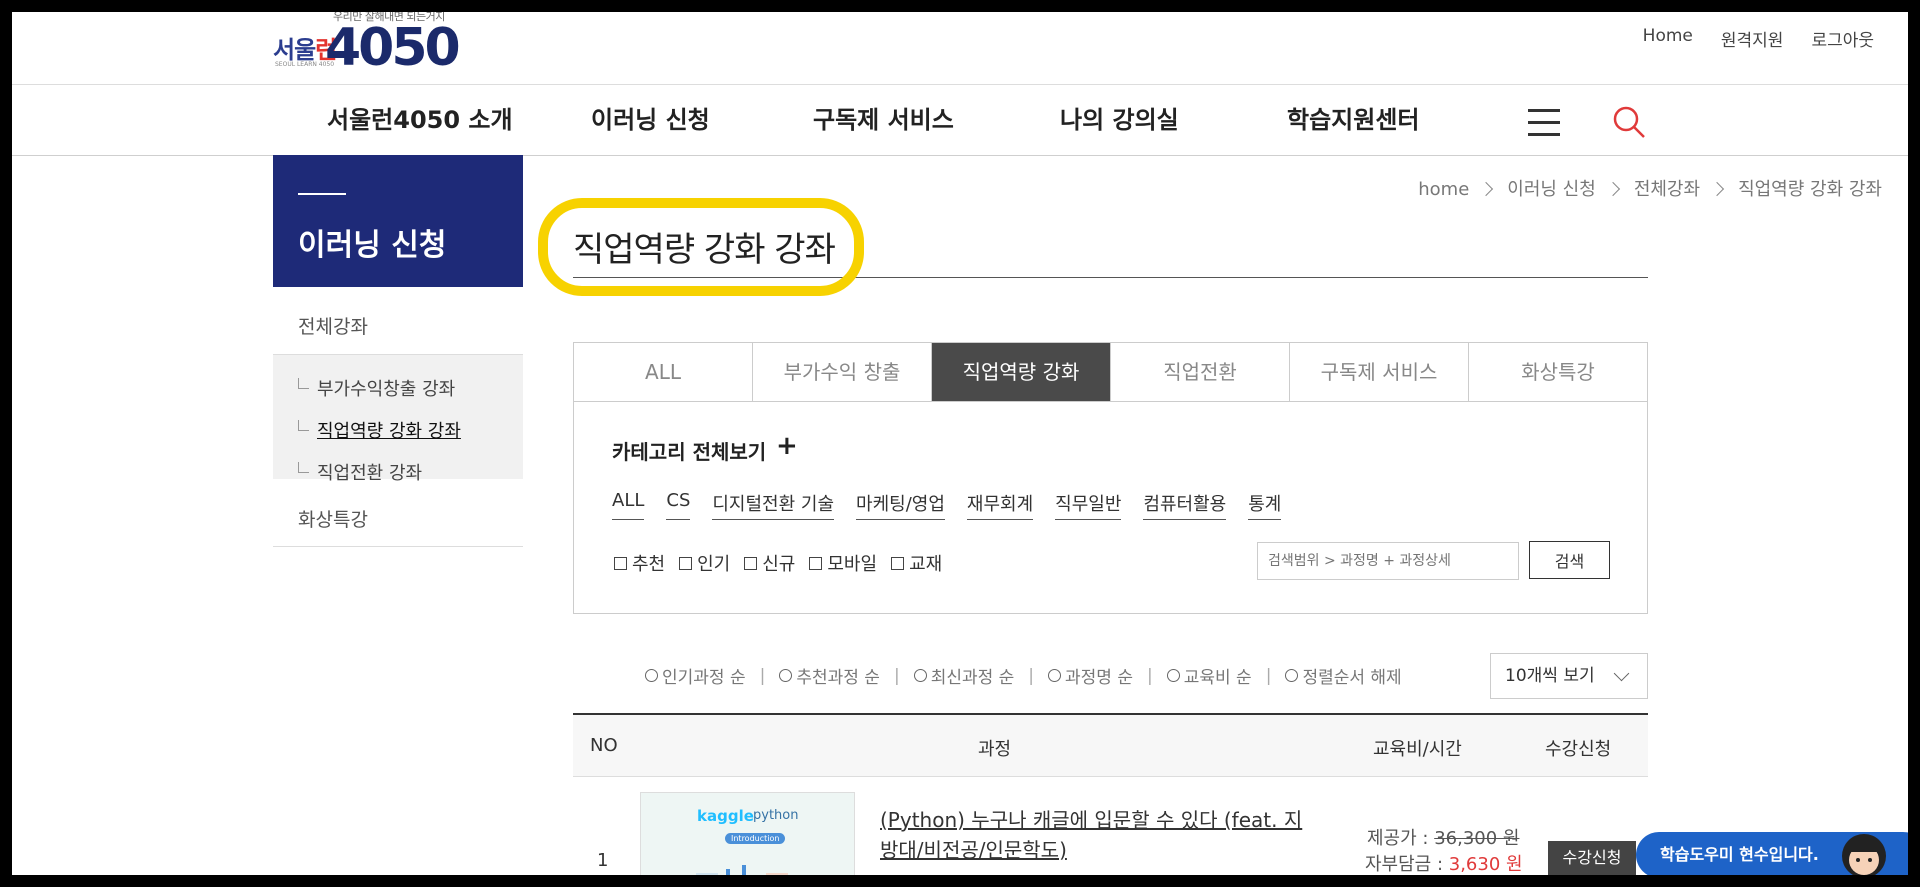 The width and height of the screenshot is (1920, 887). I want to click on tab-extra-income: 부가수익 창출, so click(842, 372).